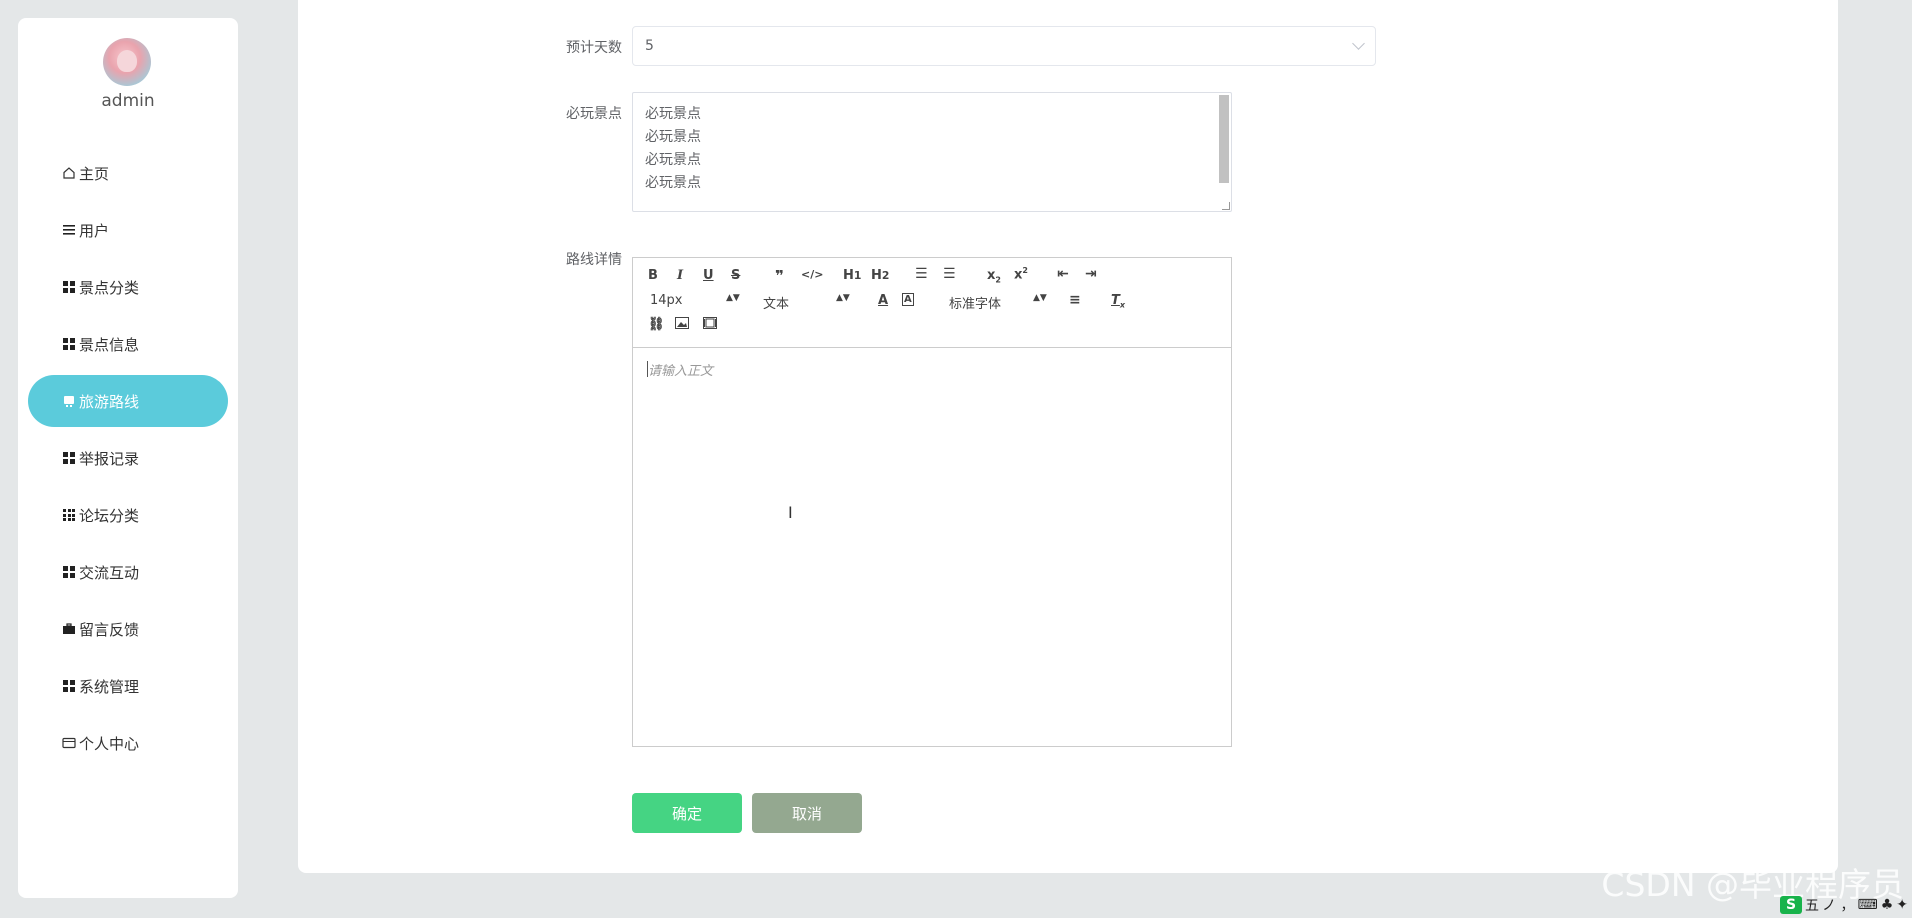 The image size is (1912, 918). I want to click on align-icon: ≡, so click(1075, 300).